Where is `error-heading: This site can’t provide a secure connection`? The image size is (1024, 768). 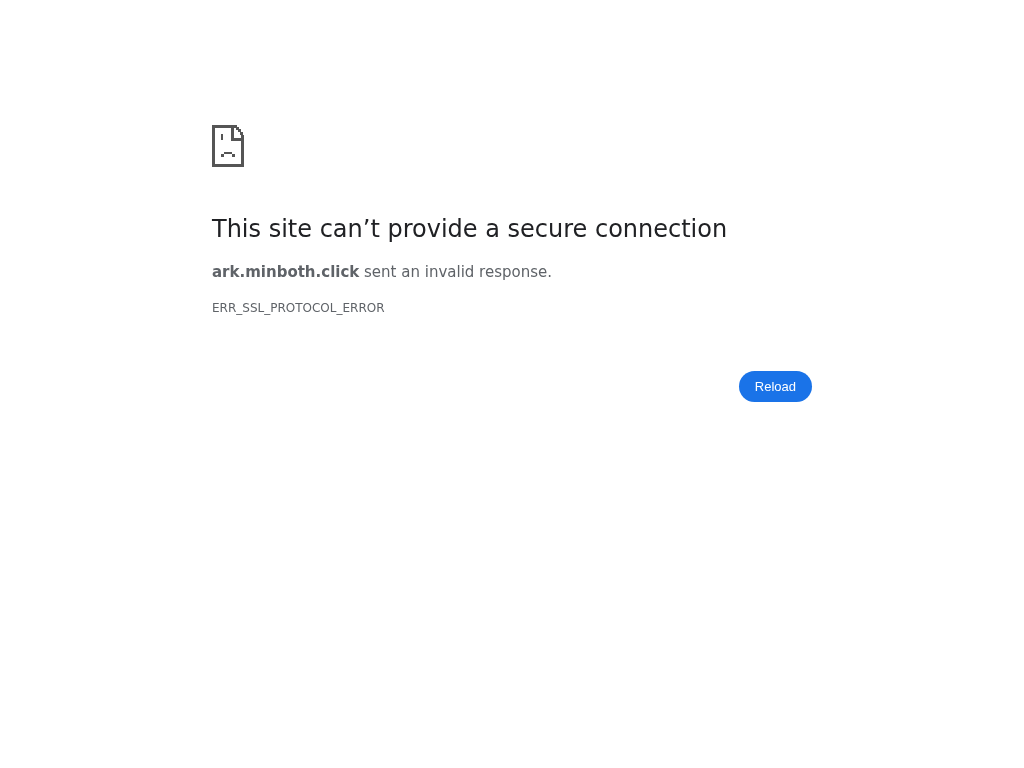 error-heading: This site can’t provide a secure connection is located at coordinates (470, 229).